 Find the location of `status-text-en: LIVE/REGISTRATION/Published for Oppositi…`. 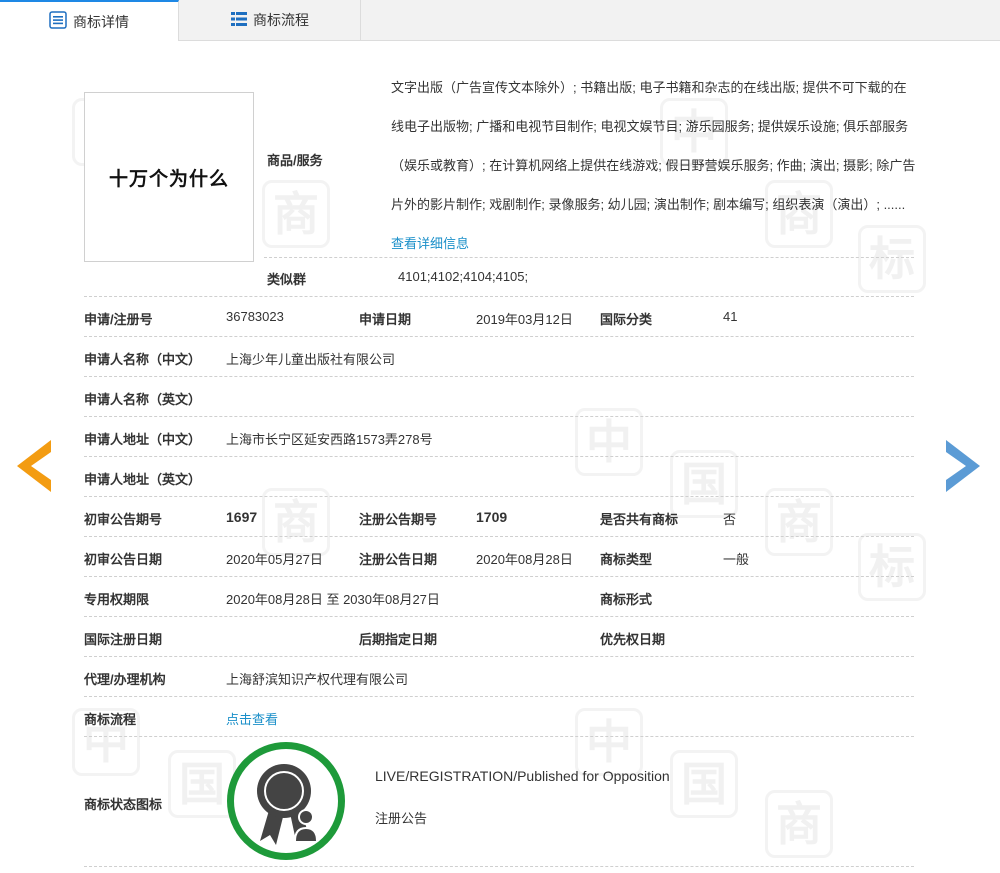

status-text-en: LIVE/REGISTRATION/Published for Oppositi… is located at coordinates (522, 776).